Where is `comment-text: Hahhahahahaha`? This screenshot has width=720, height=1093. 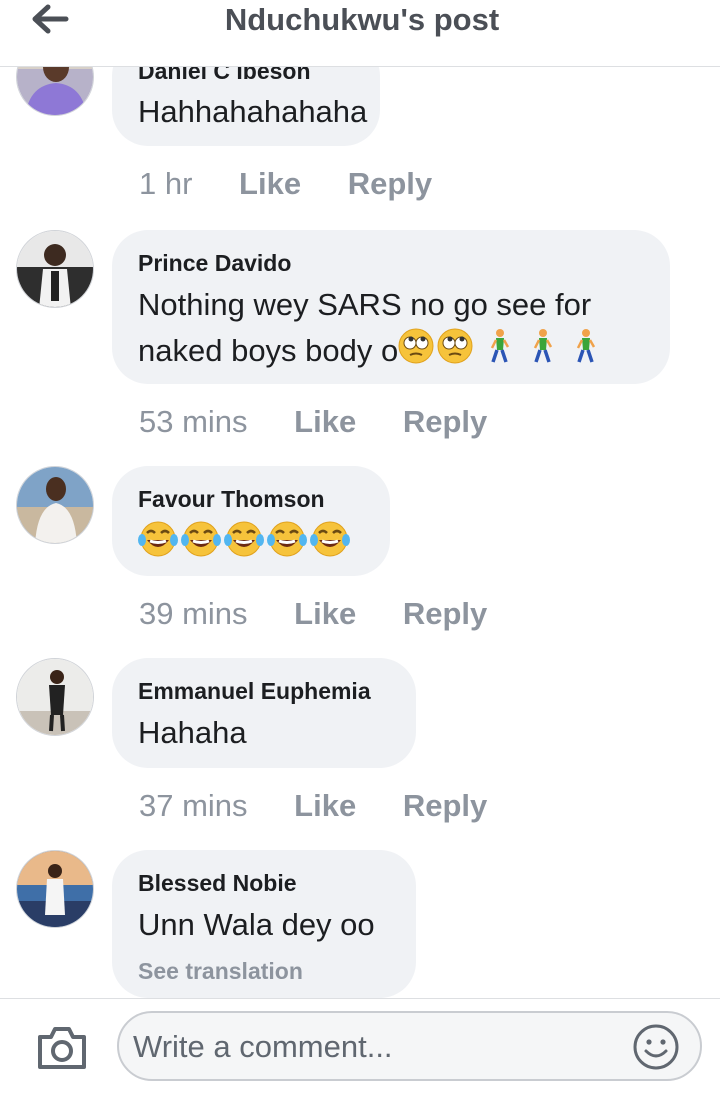 comment-text: Hahhahahahaha is located at coordinates (253, 111).